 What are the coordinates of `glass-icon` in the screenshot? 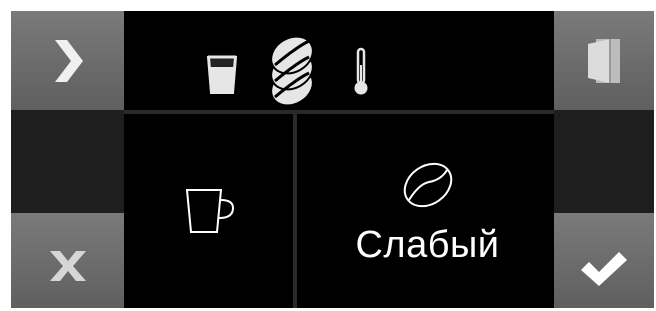 It's located at (222, 74).